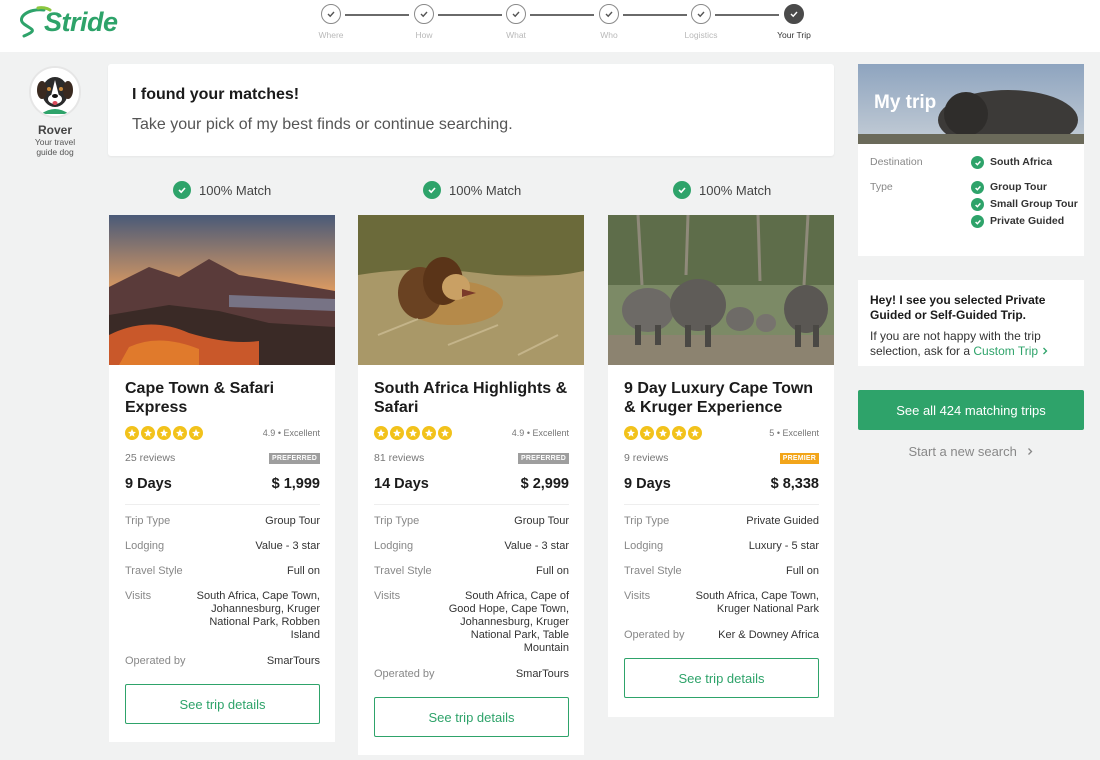 This screenshot has width=1100, height=760. I want to click on type-item: Group Tour, so click(1026, 187).